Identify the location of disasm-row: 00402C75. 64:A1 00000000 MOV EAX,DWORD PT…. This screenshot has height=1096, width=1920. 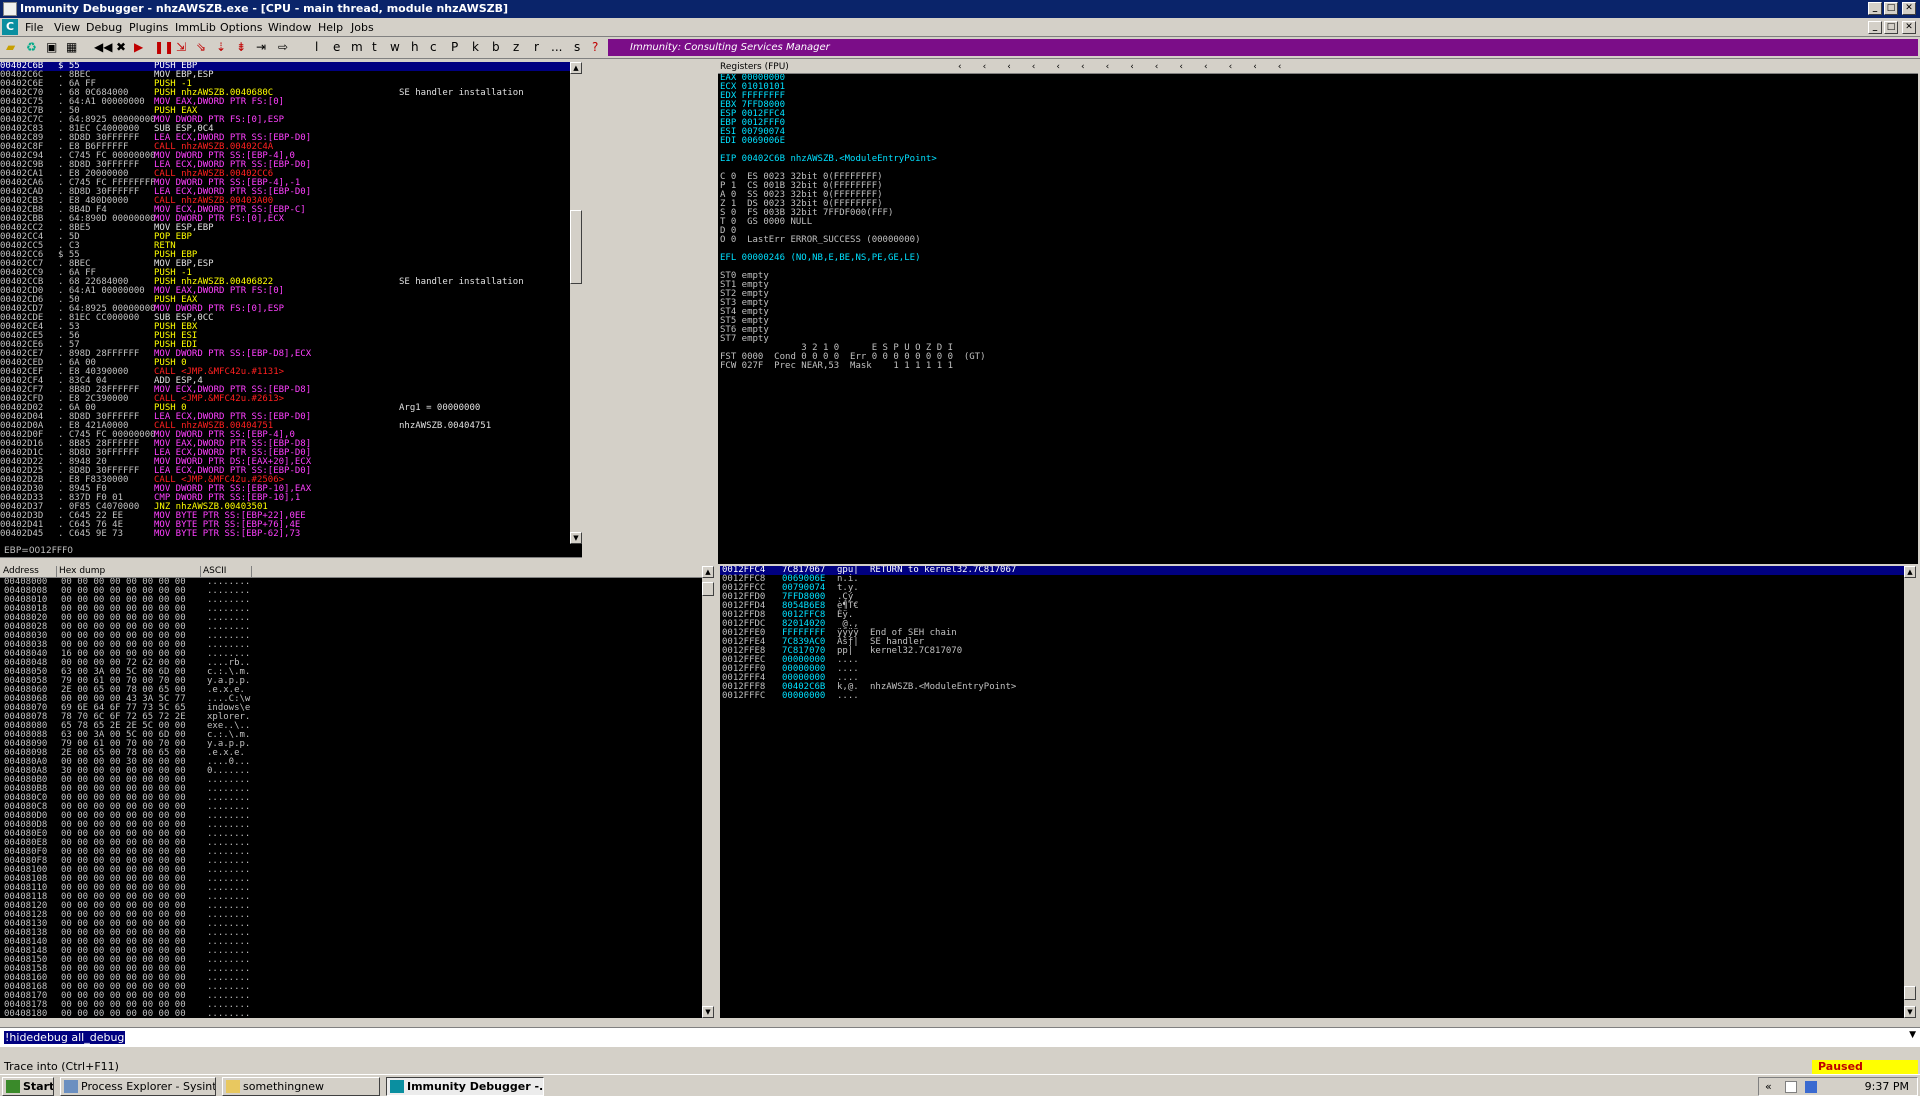
(285, 102).